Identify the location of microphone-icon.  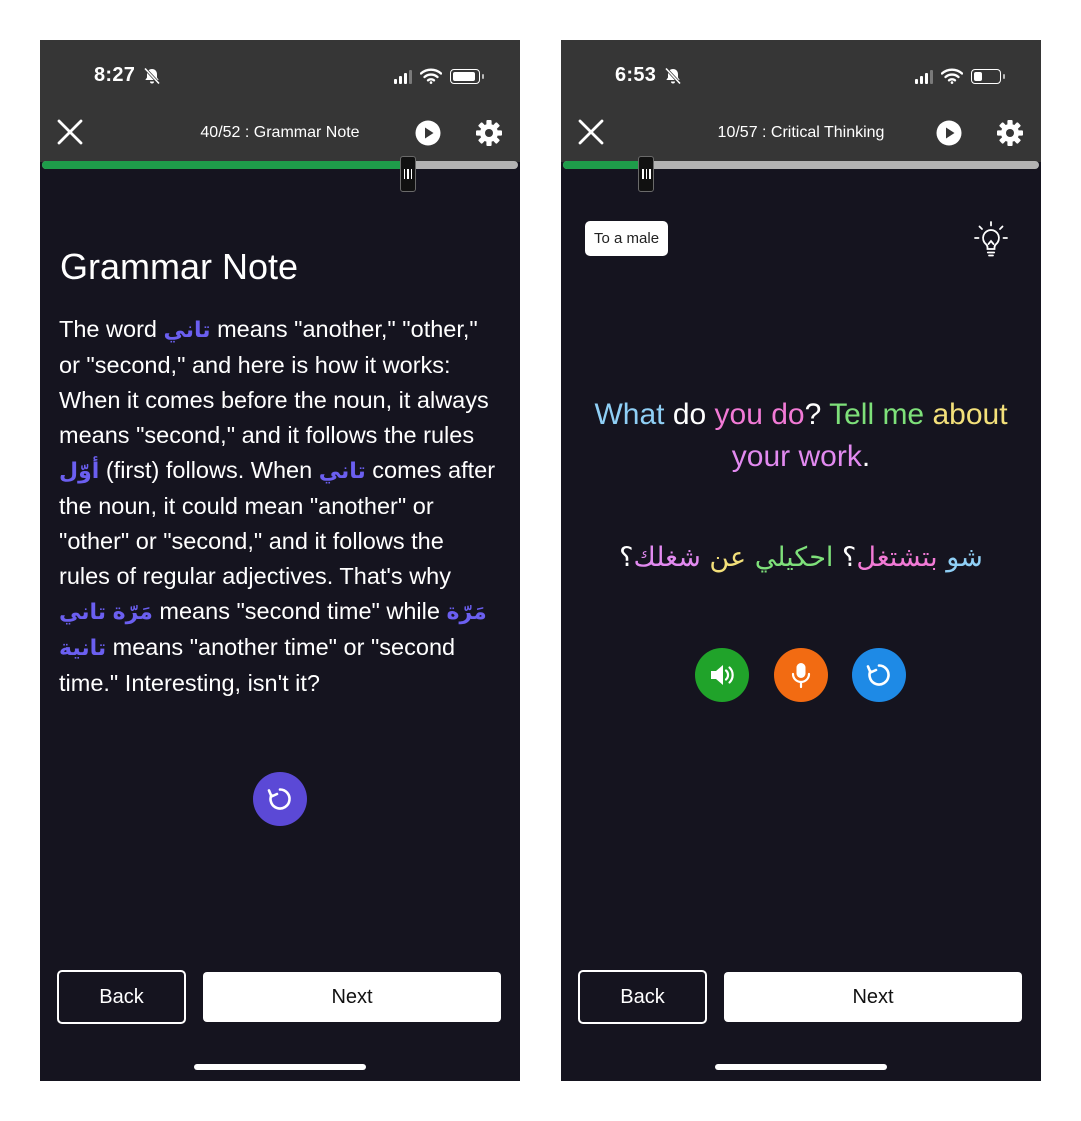
(801, 676).